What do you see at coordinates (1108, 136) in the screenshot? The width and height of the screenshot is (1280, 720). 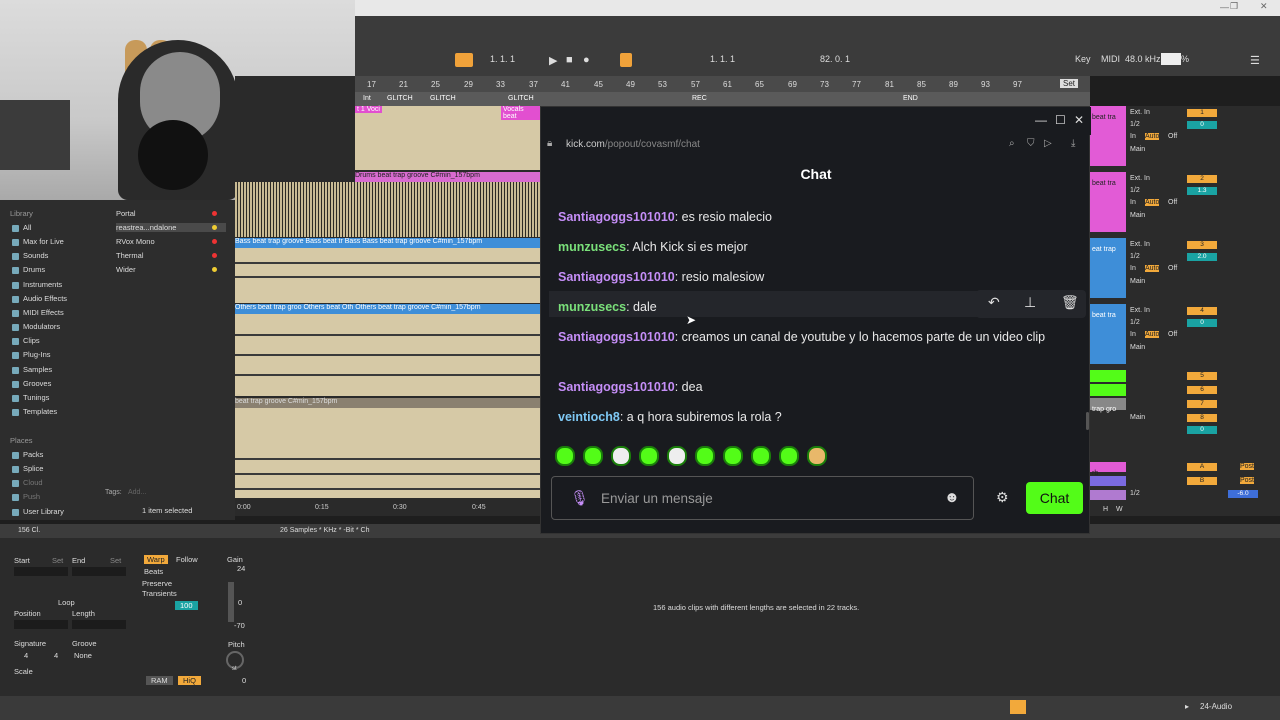 I see `track-header: beat tra` at bounding box center [1108, 136].